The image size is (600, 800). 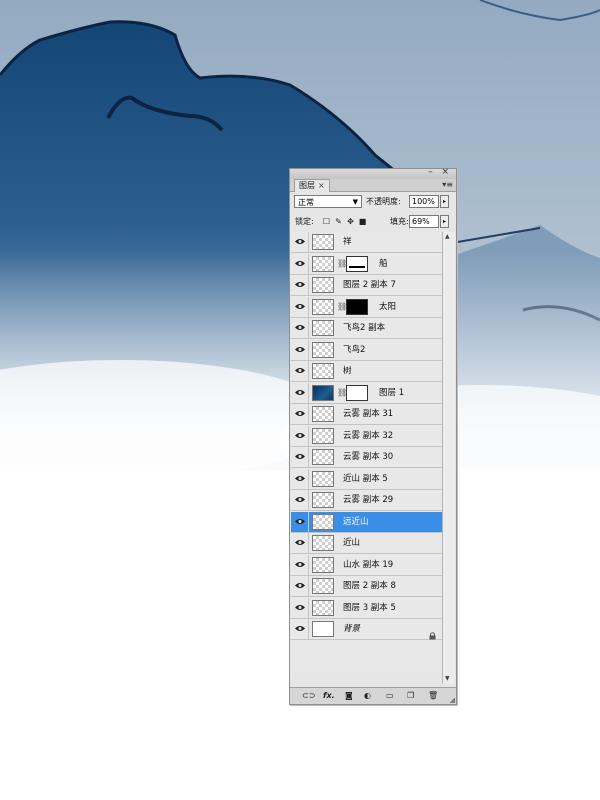 What do you see at coordinates (349, 695) in the screenshot?
I see `add-mask-icon: ◙` at bounding box center [349, 695].